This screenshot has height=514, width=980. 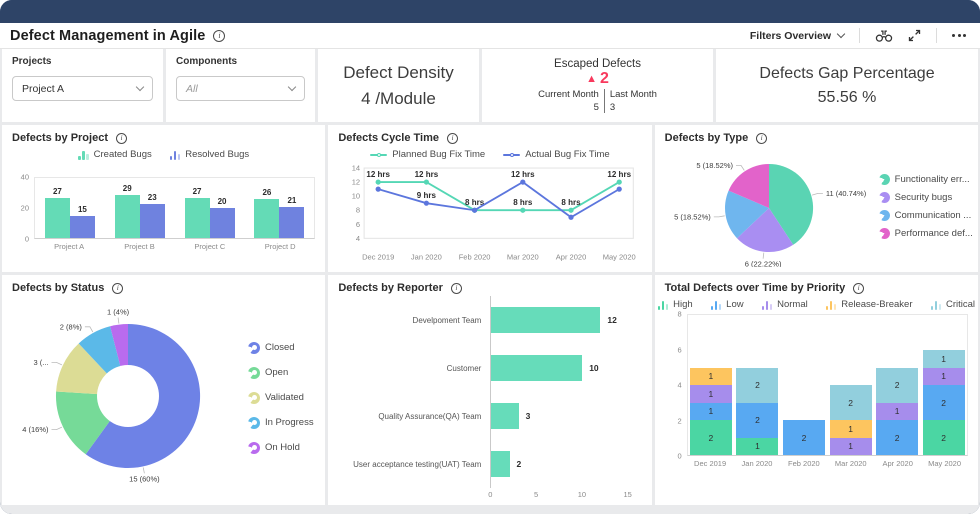 I want to click on legend-item: On Hold, so click(x=281, y=447).